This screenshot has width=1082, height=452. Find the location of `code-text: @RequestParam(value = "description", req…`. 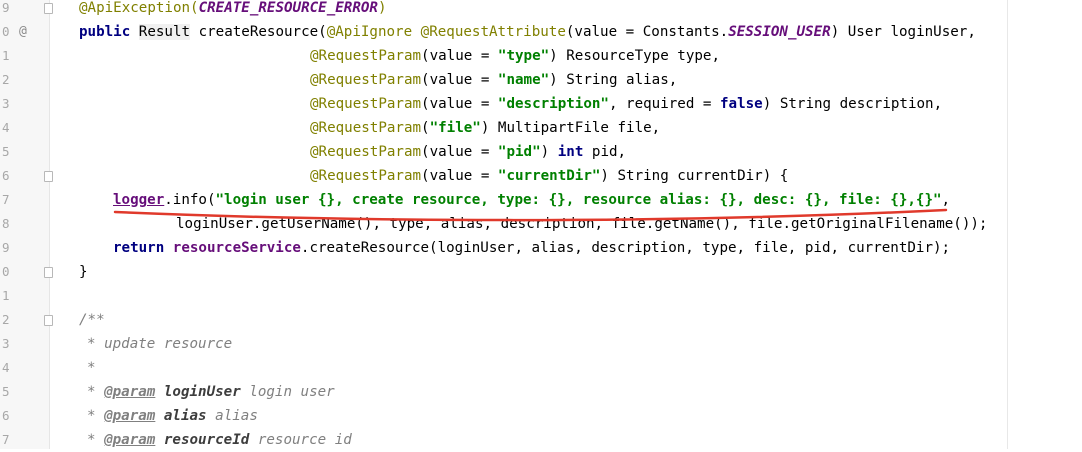

code-text: @RequestParam(value = "description", req… is located at coordinates (626, 104).